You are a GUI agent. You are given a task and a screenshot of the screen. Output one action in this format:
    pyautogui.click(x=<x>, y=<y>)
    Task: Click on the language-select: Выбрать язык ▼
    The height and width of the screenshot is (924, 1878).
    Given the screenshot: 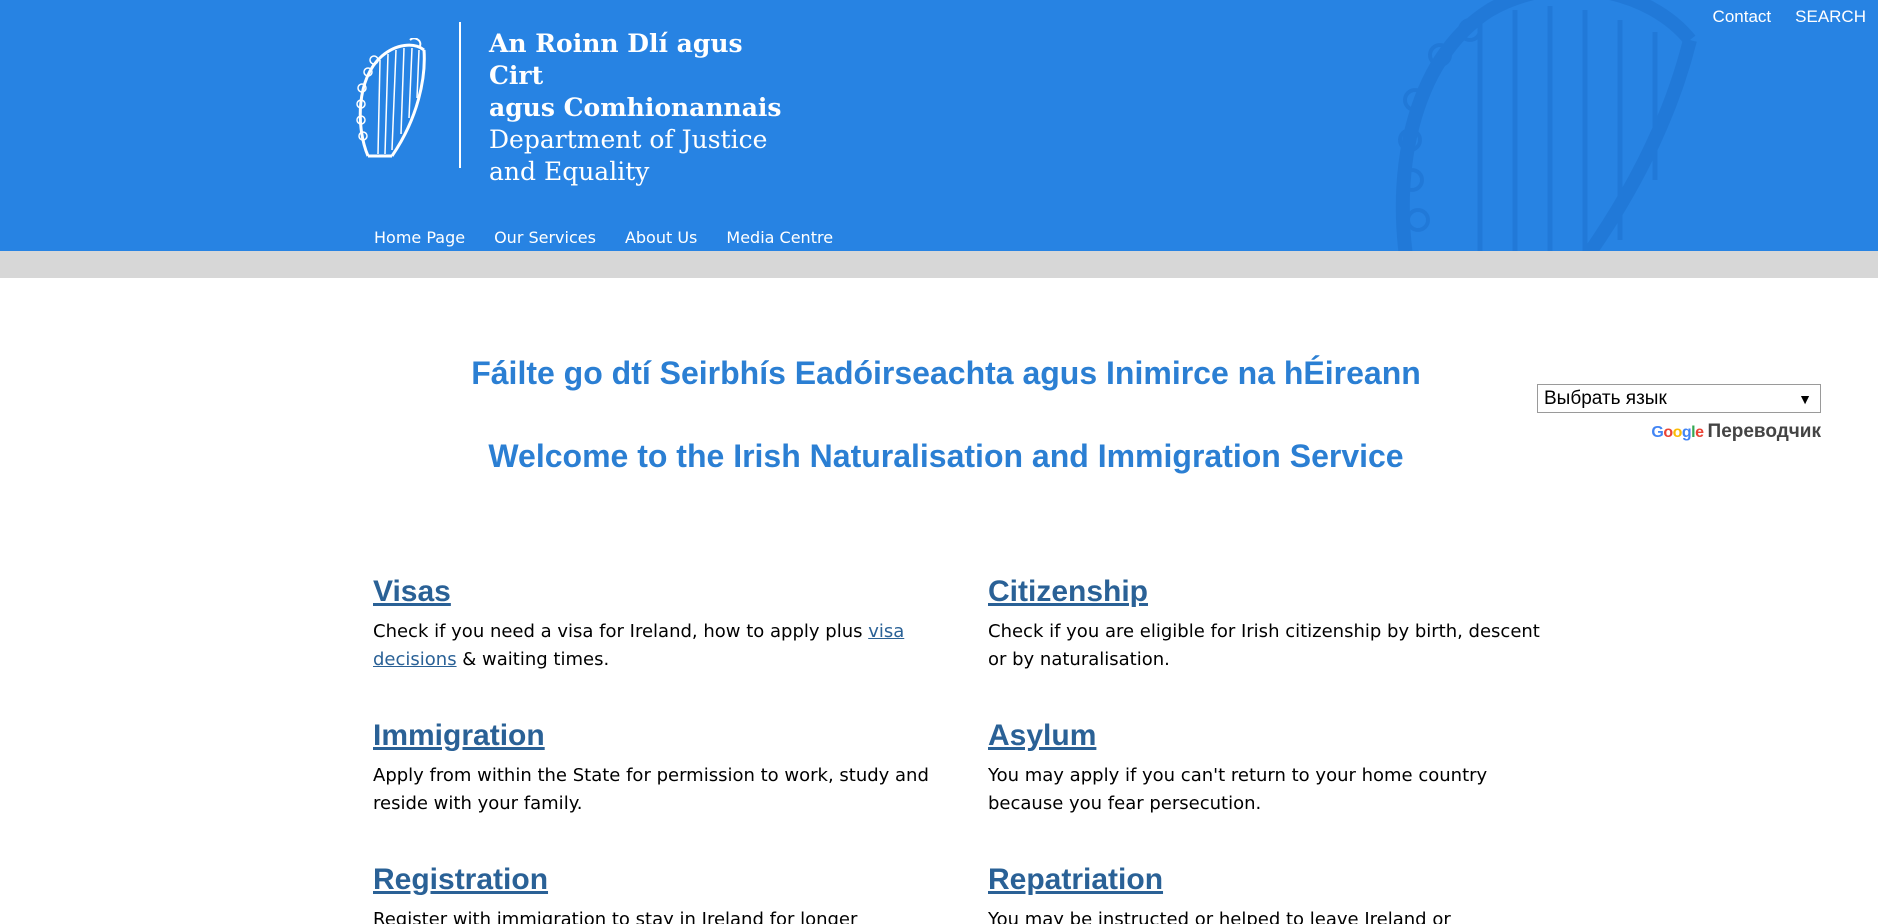 What is the action you would take?
    pyautogui.click(x=1679, y=398)
    